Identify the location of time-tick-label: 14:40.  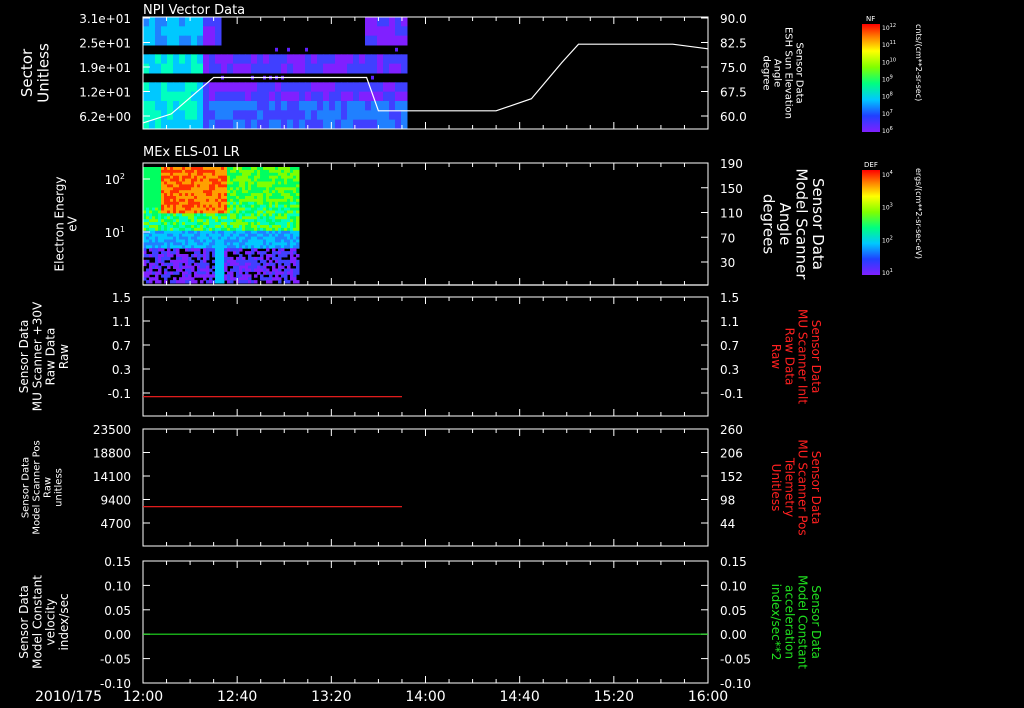
(519, 697).